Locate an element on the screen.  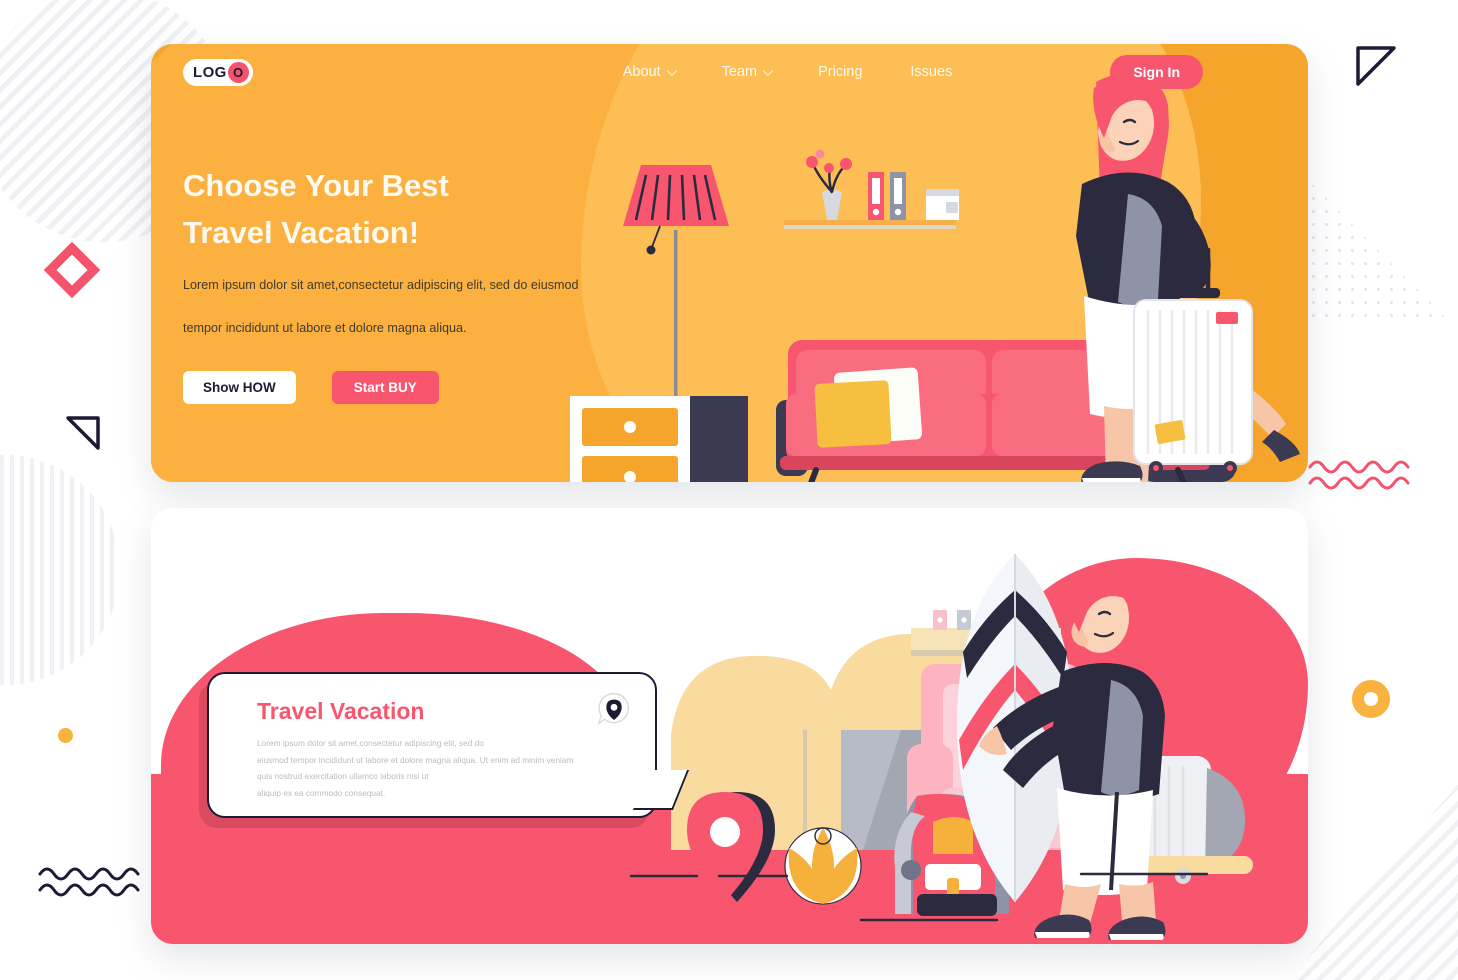
hero-title-line-1: Choose Your Best is located at coordinates (316, 185).